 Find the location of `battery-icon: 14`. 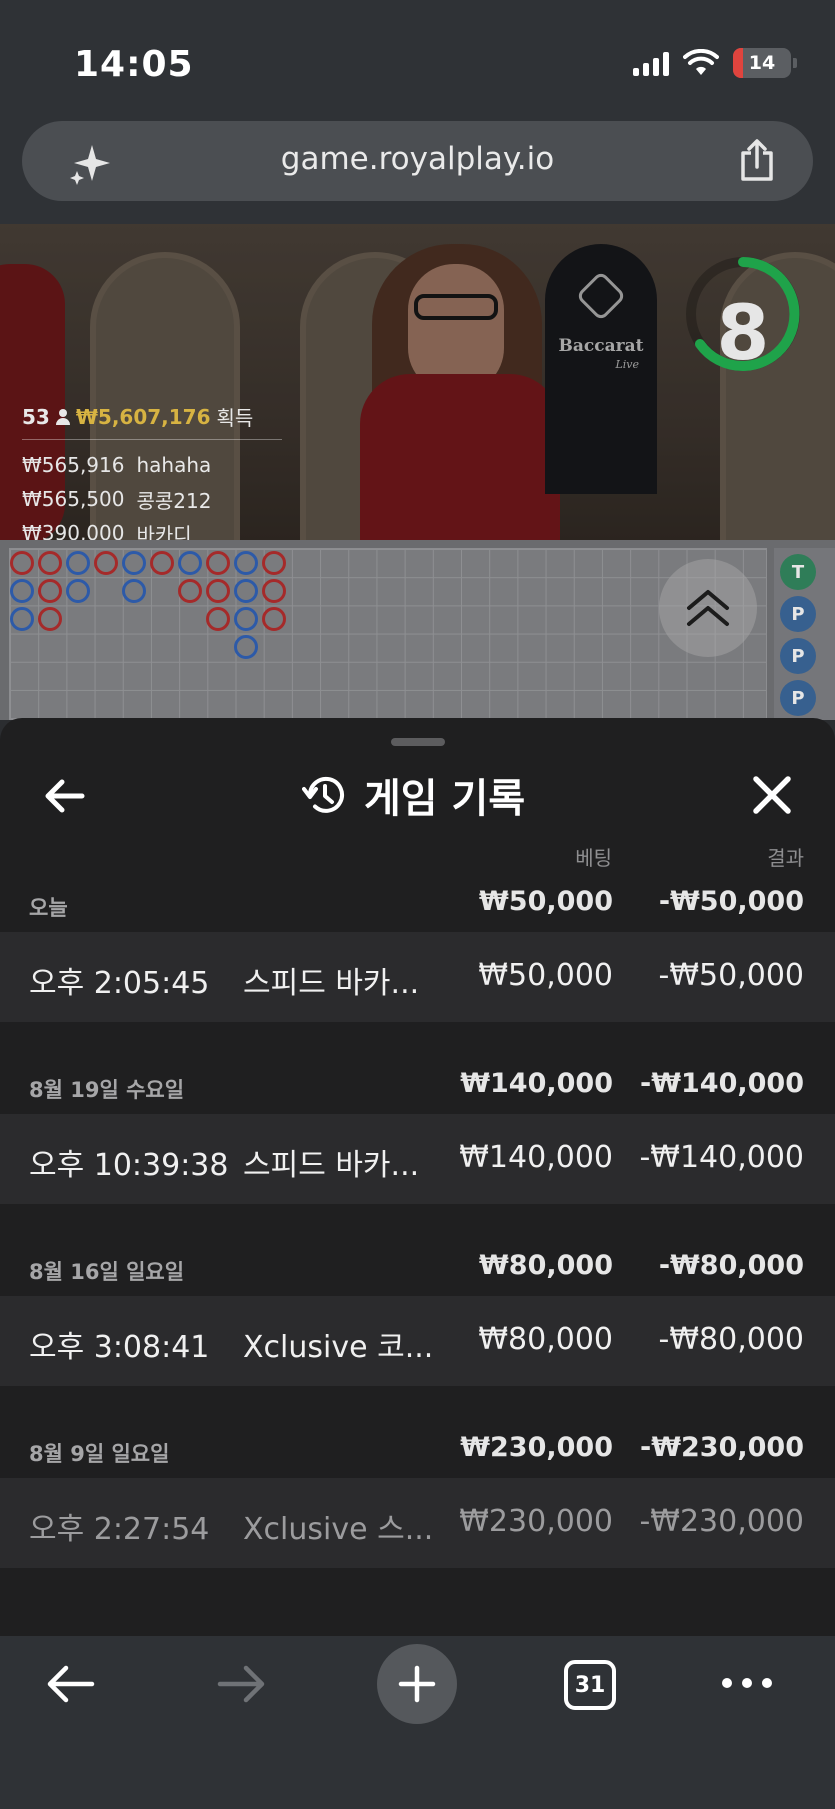

battery-icon: 14 is located at coordinates (765, 63).